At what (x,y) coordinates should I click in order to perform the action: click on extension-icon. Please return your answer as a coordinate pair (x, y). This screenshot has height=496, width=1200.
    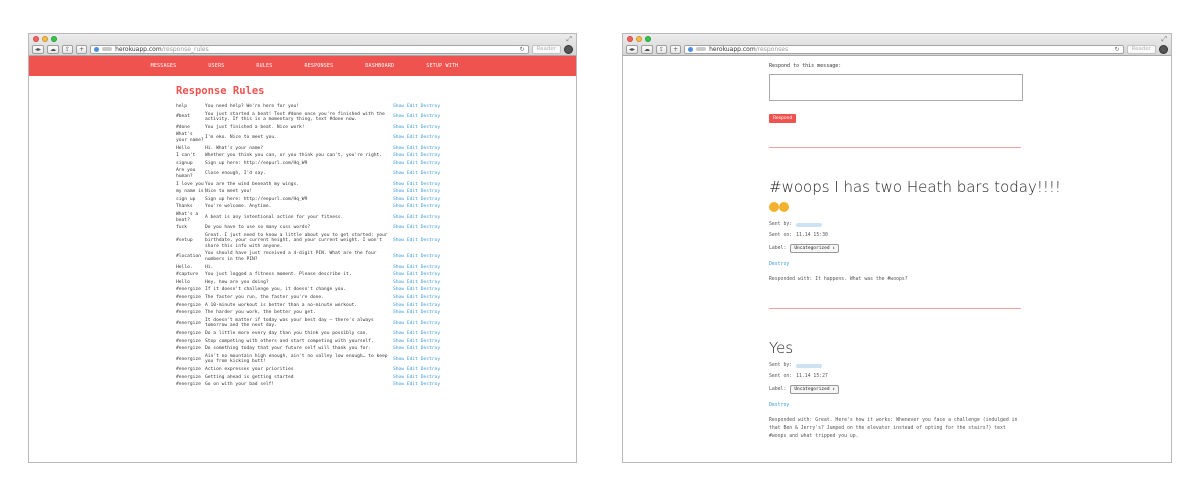
    Looking at the image, I should click on (568, 49).